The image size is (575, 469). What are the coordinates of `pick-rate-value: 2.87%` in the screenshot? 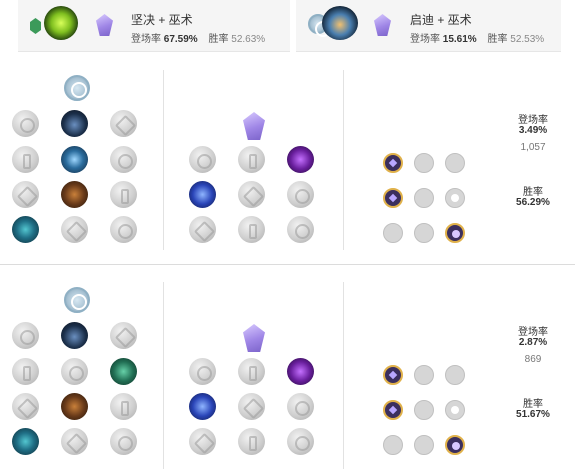 It's located at (533, 342).